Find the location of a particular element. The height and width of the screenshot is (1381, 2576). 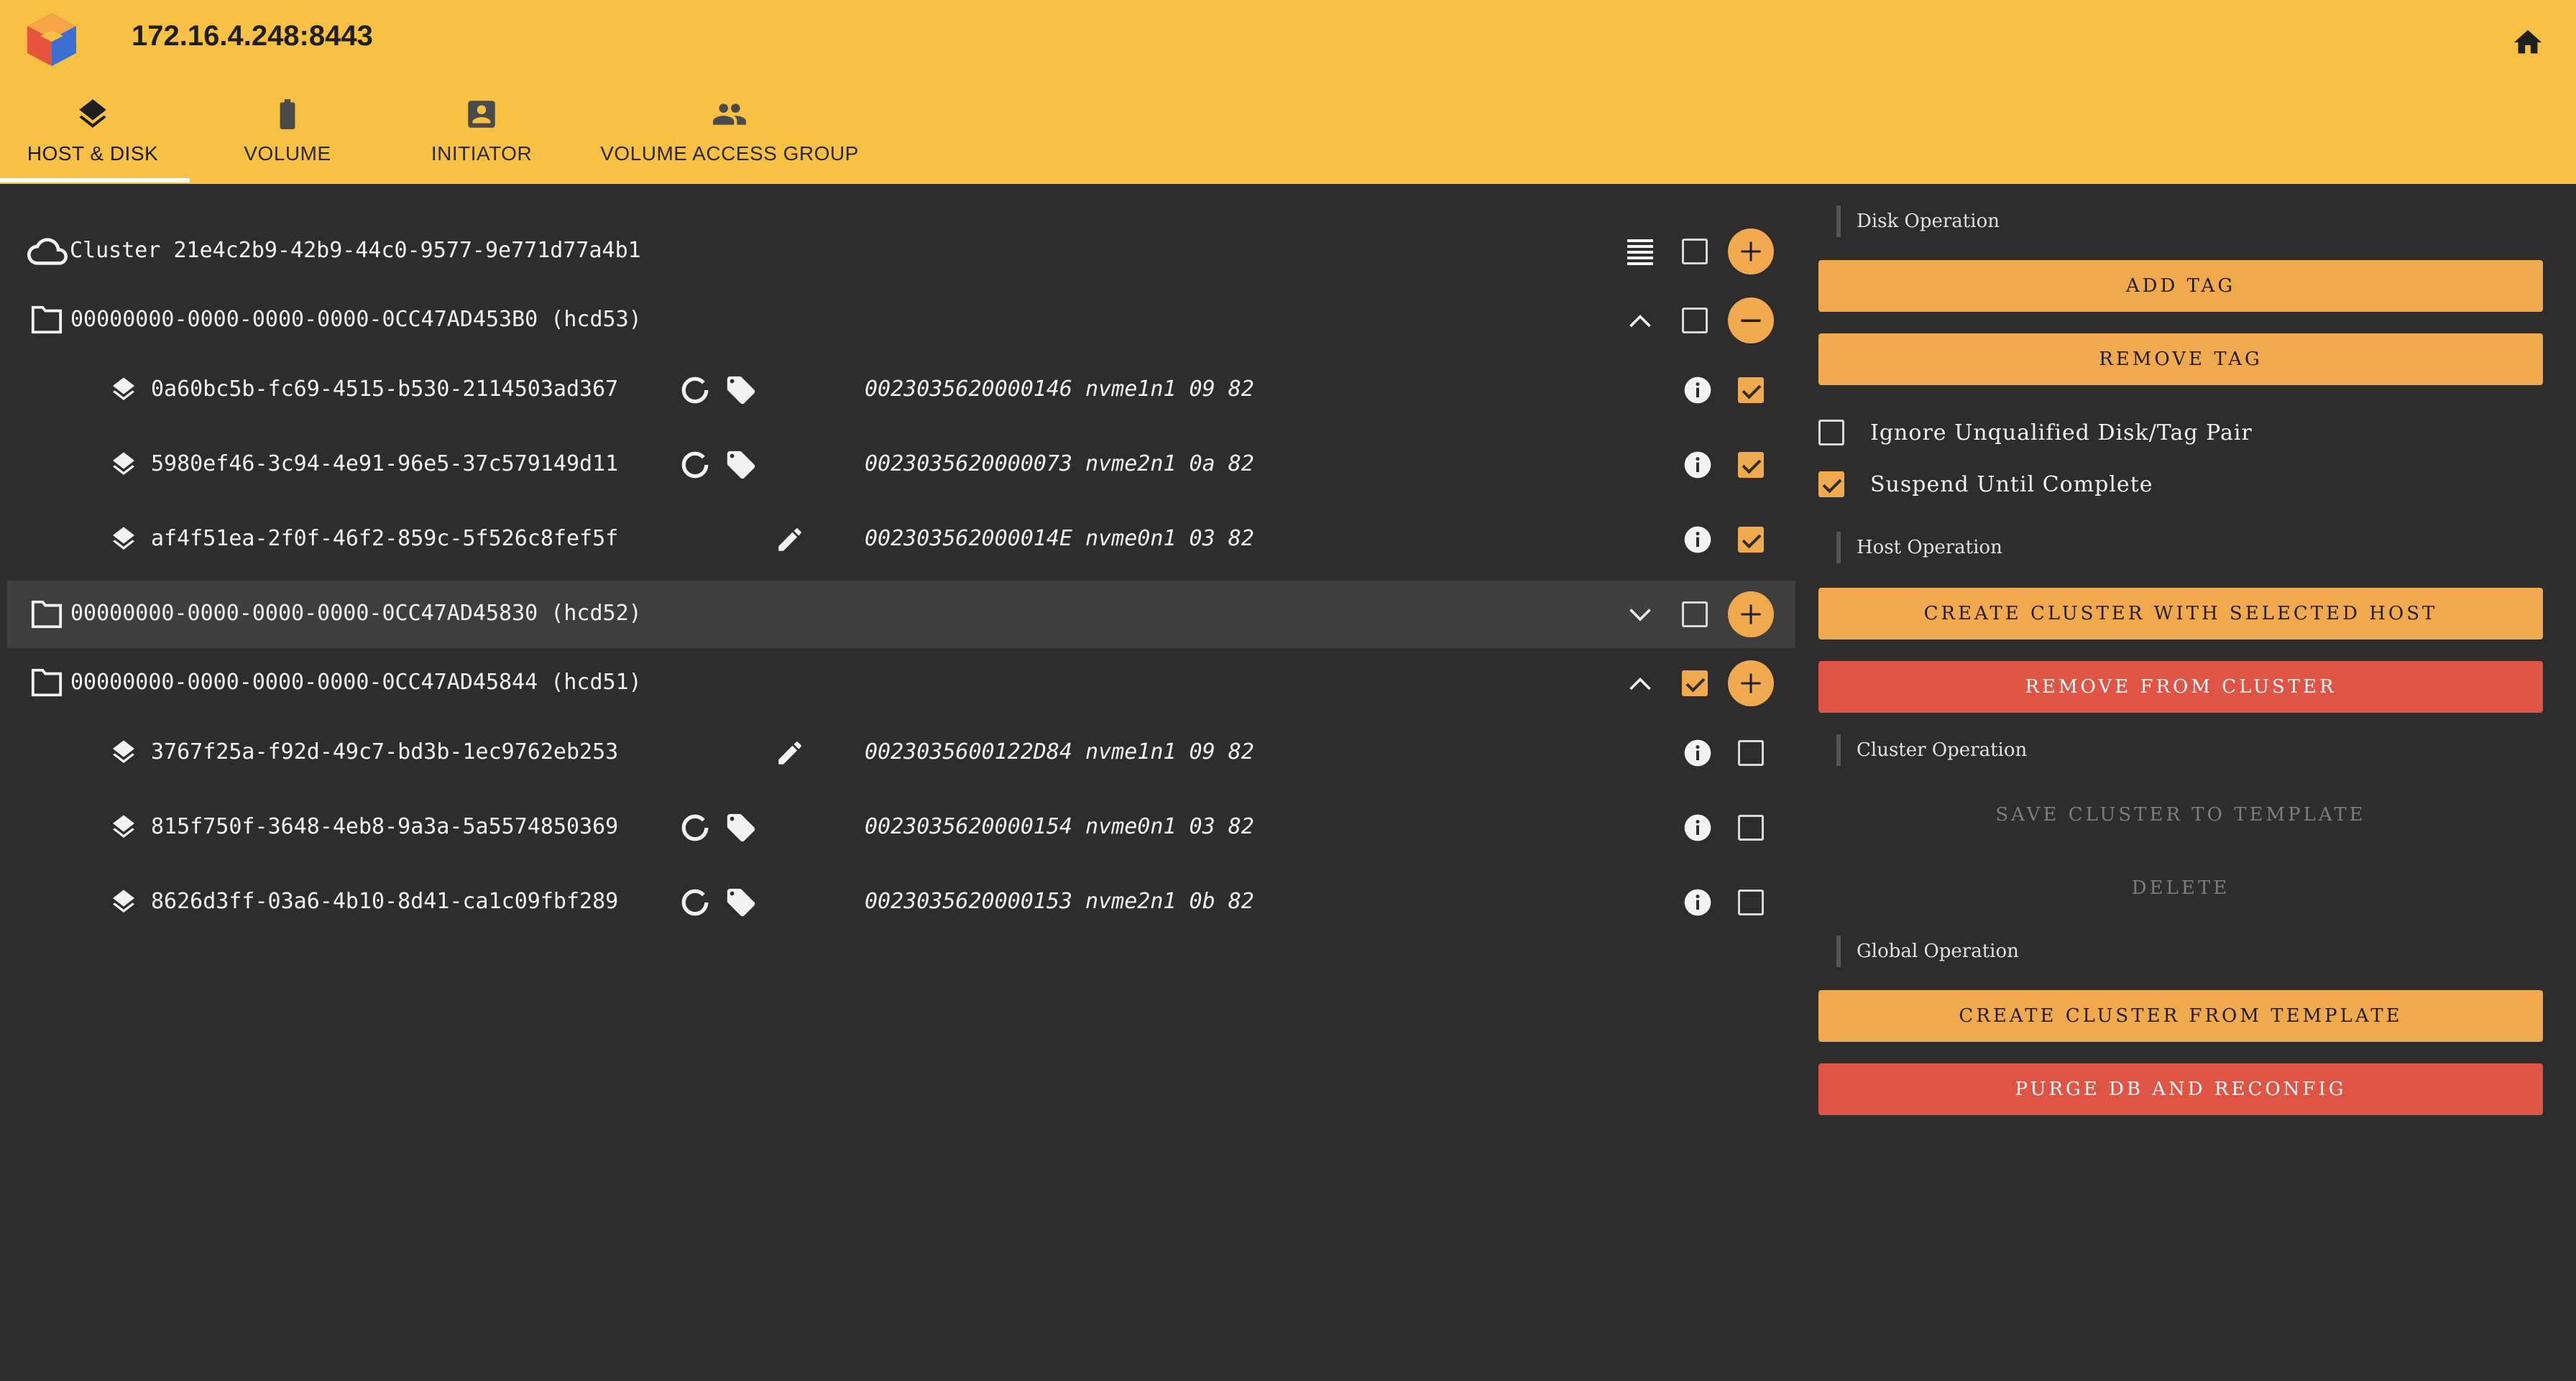

remove-tag-button: REMOVE TAG is located at coordinates (2180, 359).